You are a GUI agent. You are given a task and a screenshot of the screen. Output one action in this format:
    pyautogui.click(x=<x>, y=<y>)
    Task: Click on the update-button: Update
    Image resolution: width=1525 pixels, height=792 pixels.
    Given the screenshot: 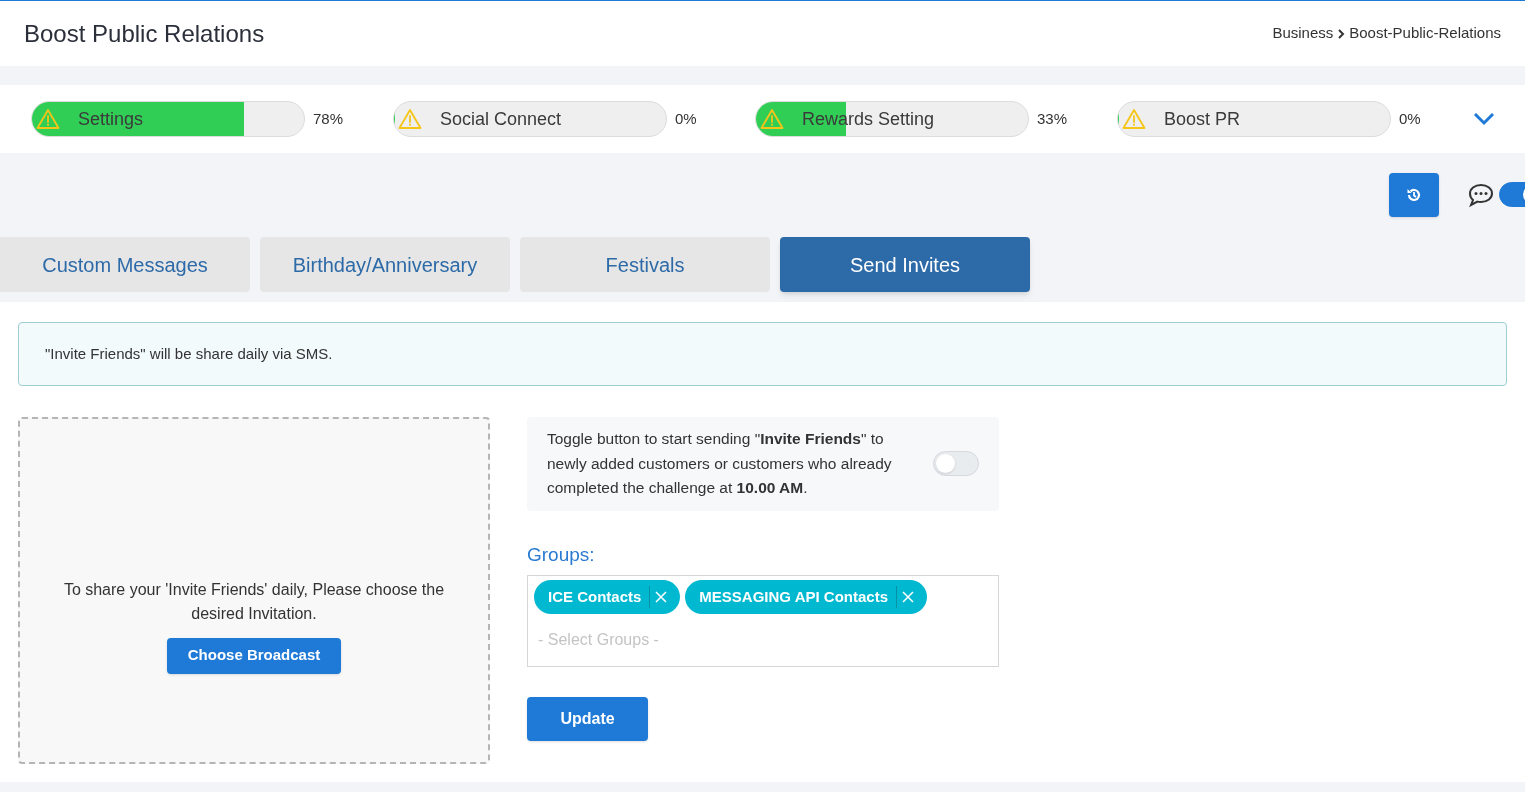 What is the action you would take?
    pyautogui.click(x=587, y=719)
    